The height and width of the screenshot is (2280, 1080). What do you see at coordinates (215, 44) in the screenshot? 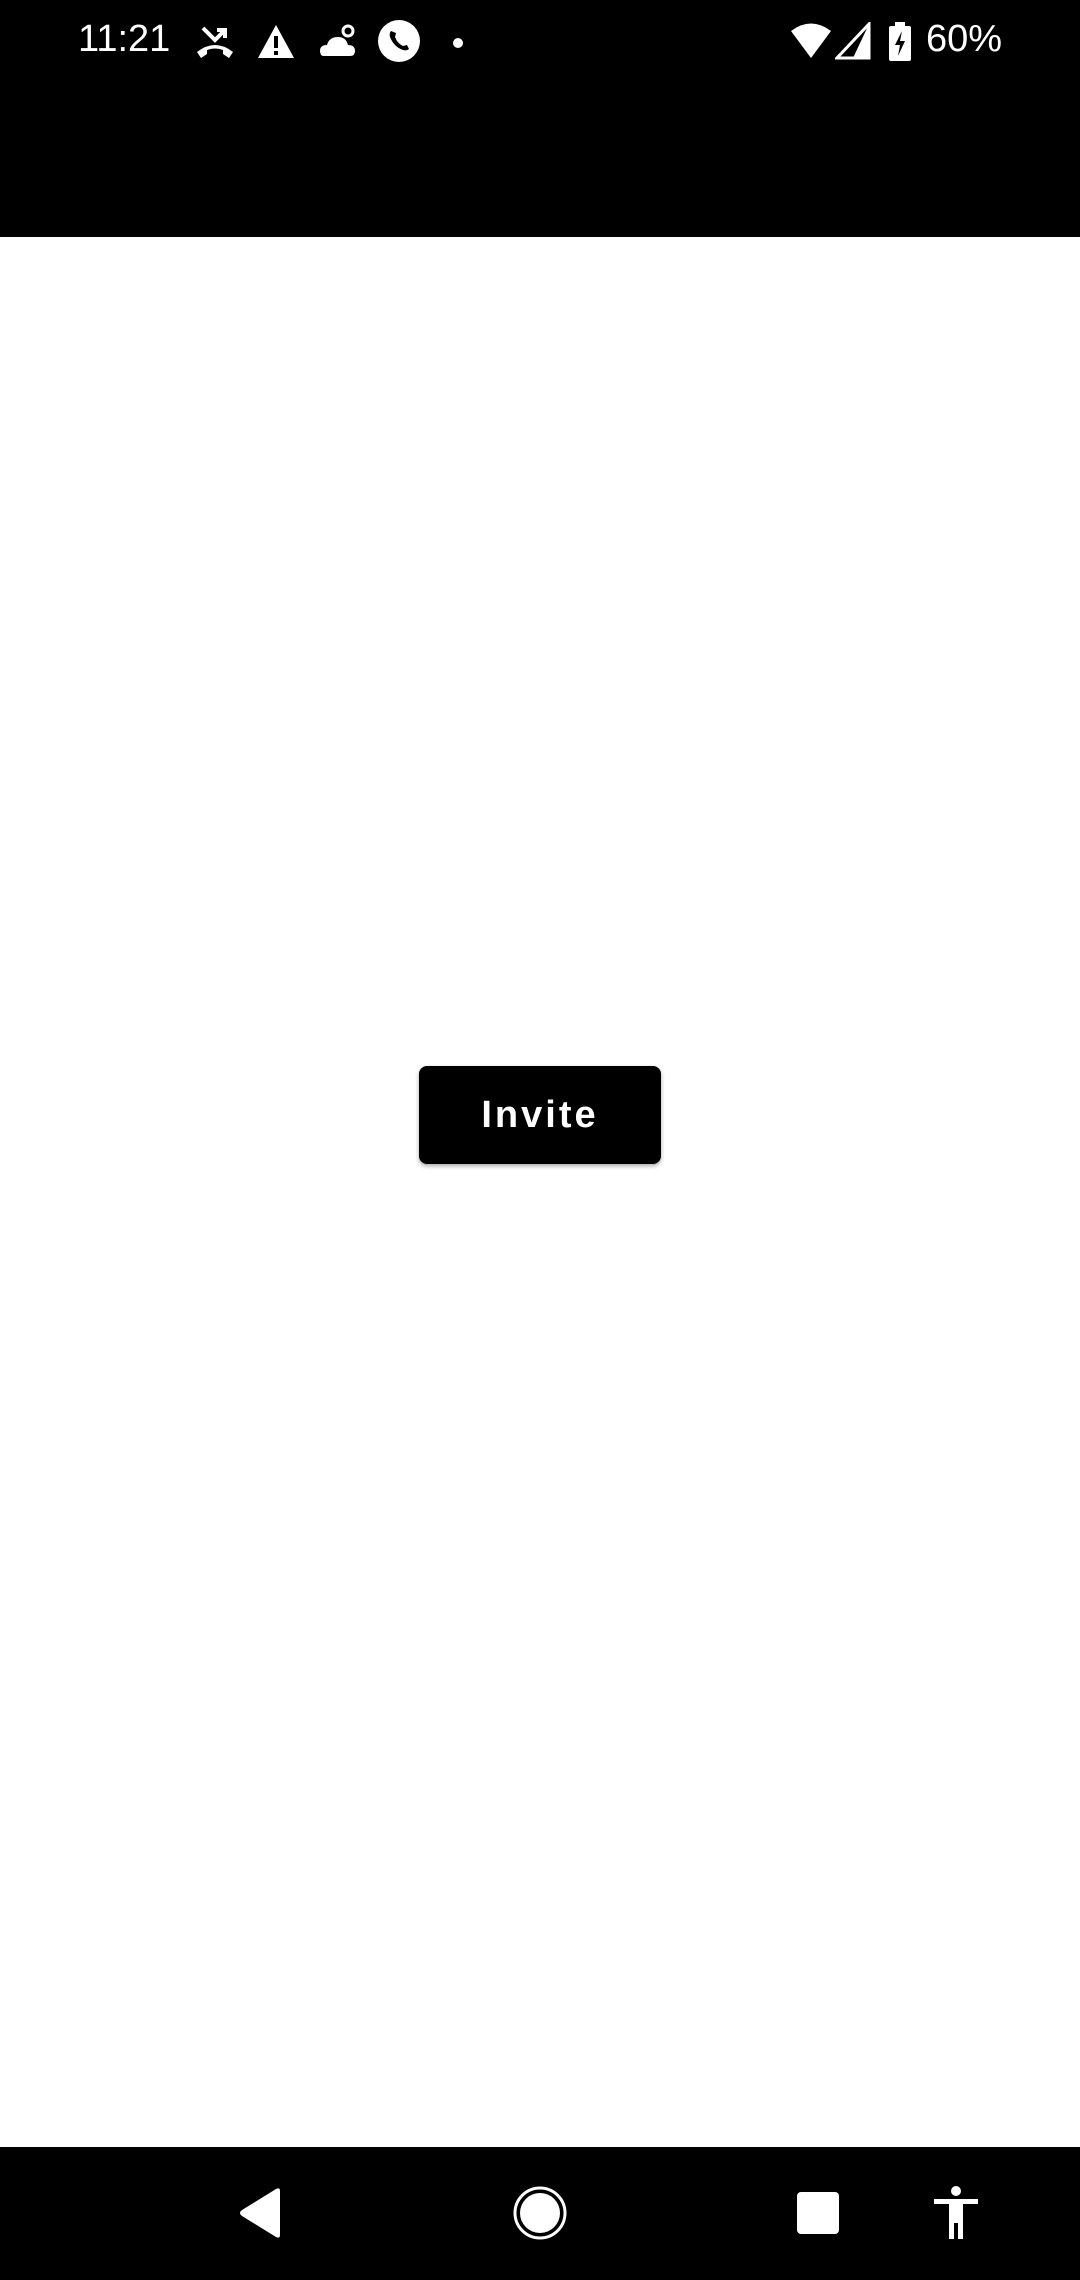
I see `missed-call-icon` at bounding box center [215, 44].